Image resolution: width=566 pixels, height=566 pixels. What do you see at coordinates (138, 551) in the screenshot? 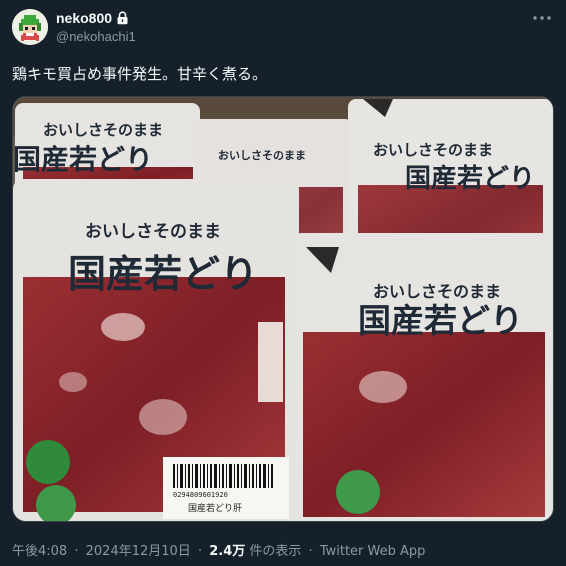
I see `tweet-date: 2024年12月10日` at bounding box center [138, 551].